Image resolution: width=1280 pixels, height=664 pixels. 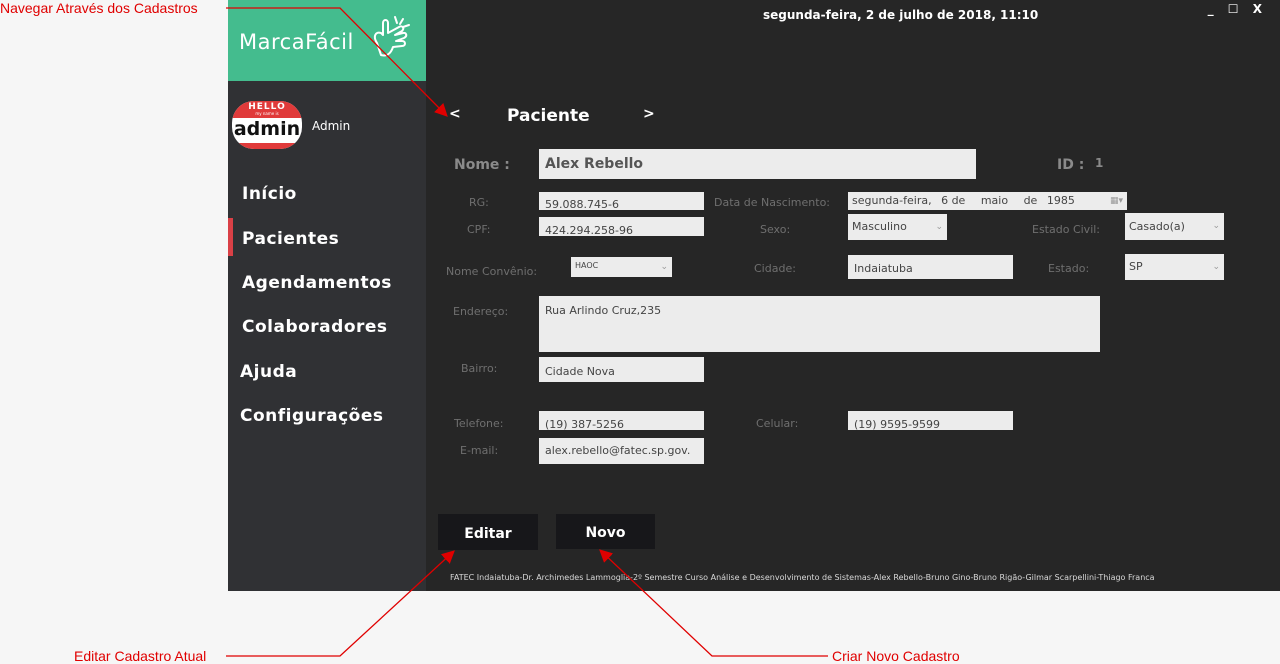 I want to click on arrow-edit, so click(x=340, y=603).